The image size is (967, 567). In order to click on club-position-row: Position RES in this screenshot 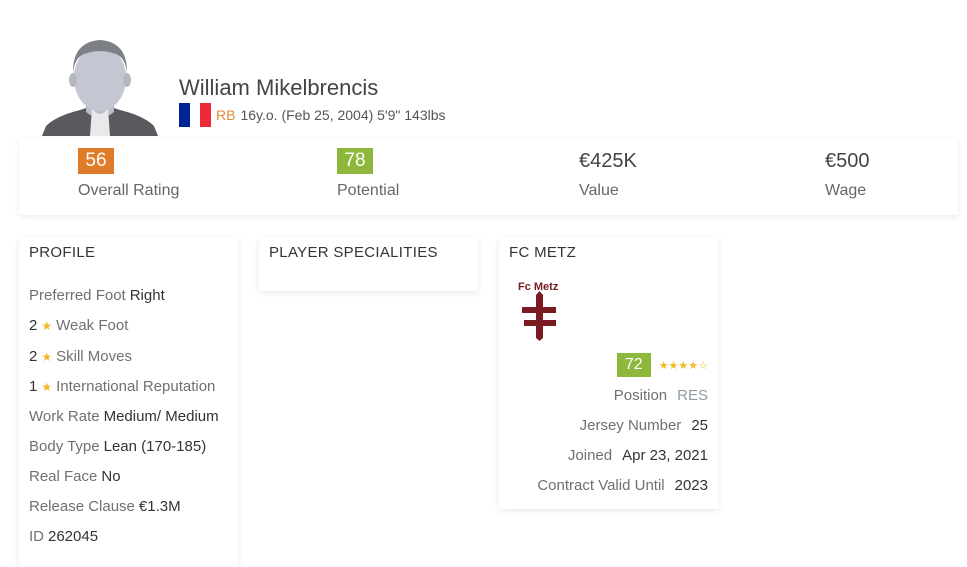, I will do `click(661, 395)`.